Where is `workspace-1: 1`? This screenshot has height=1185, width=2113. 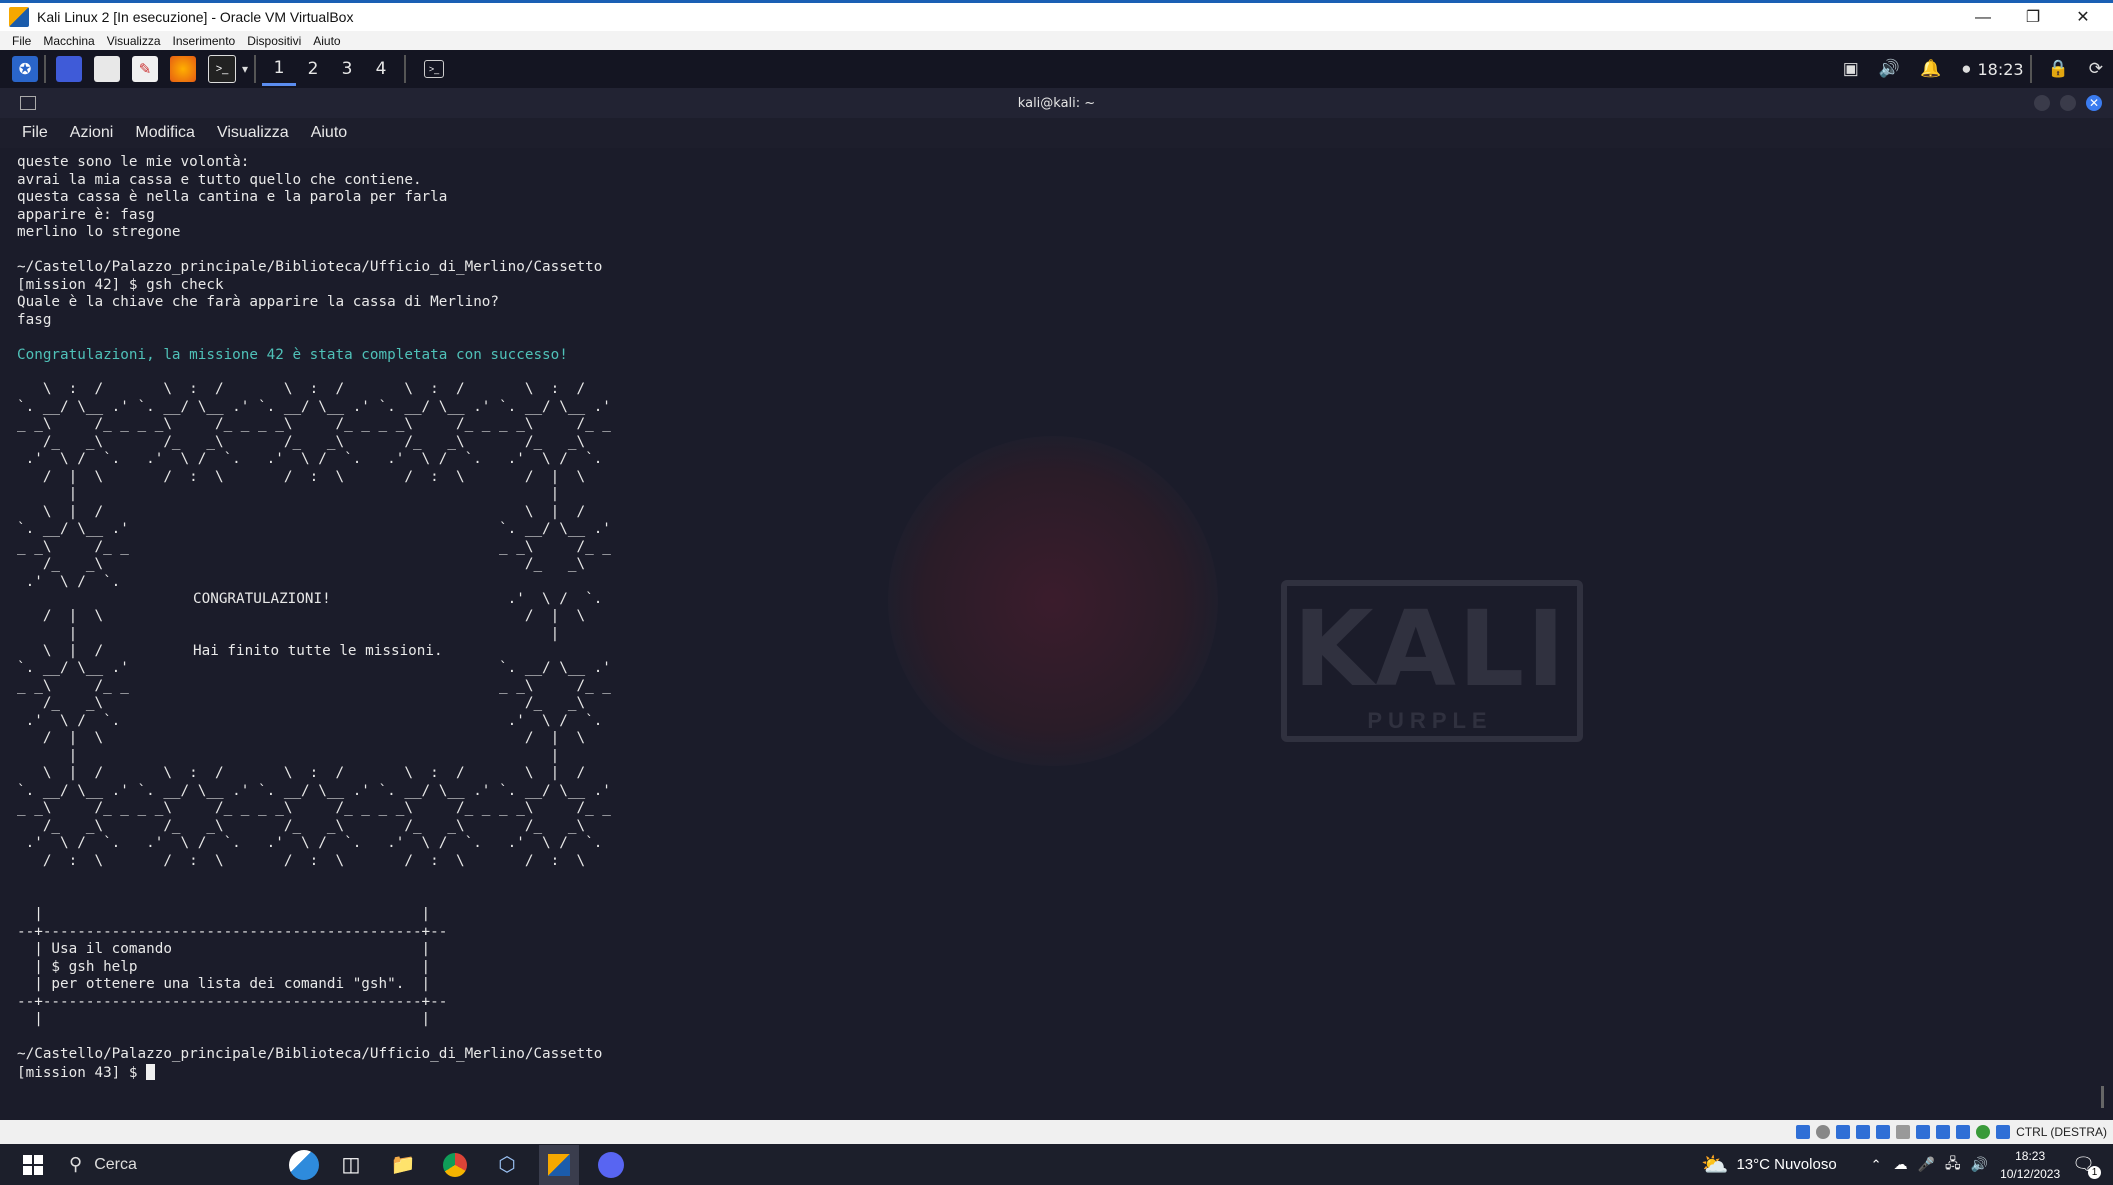
workspace-1: 1 is located at coordinates (279, 69).